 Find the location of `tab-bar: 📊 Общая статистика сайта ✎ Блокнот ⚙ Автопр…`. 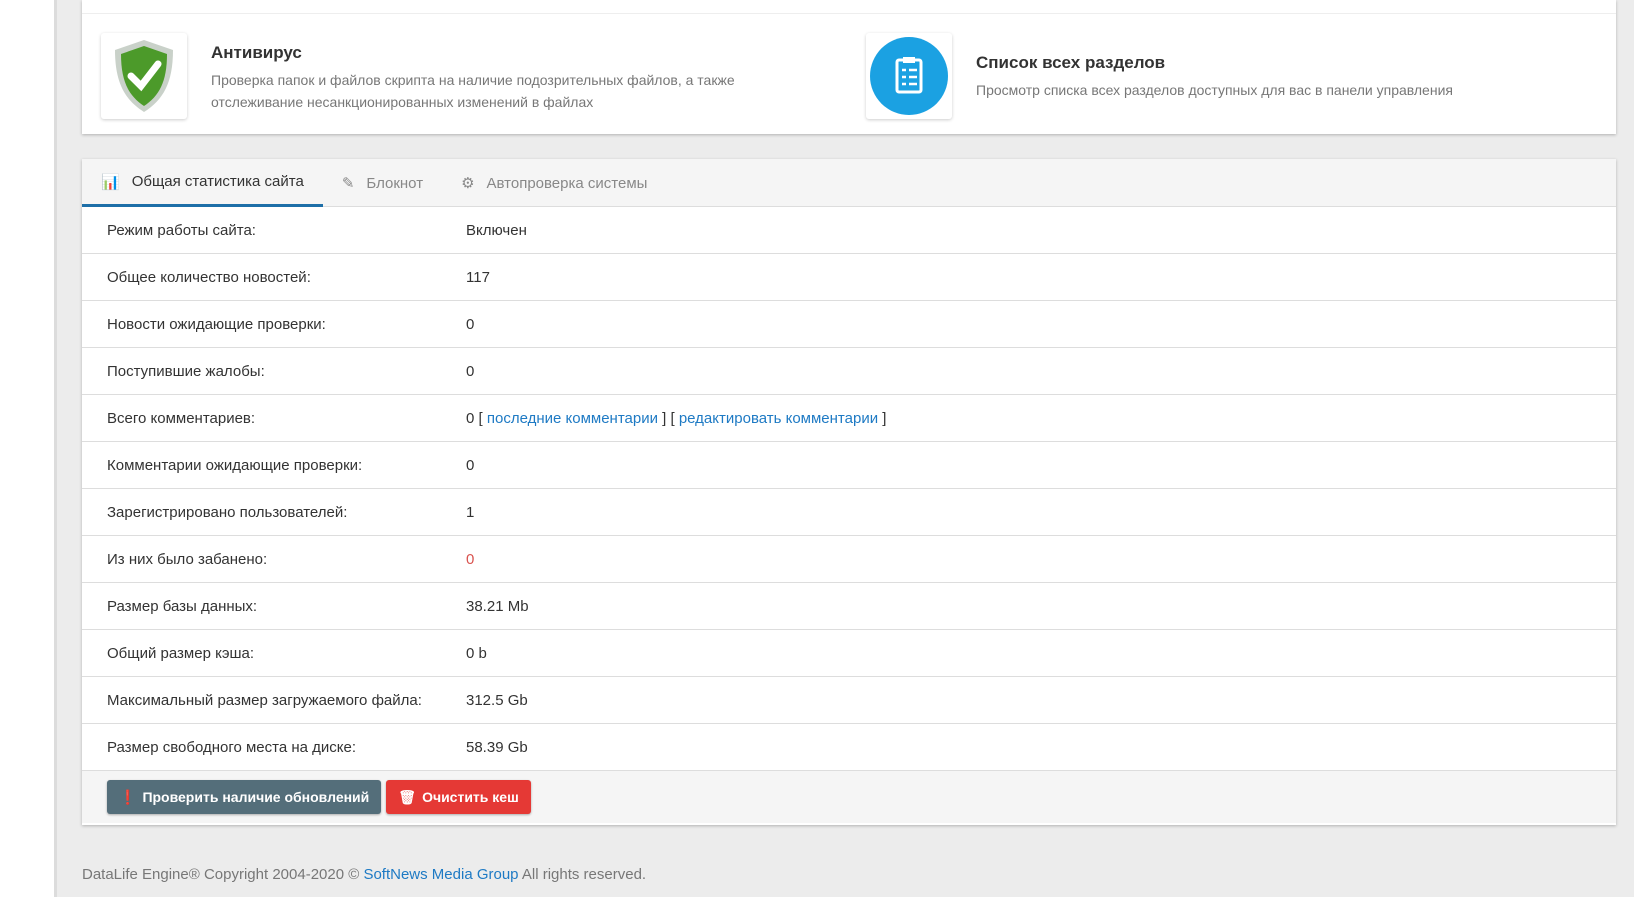

tab-bar: 📊 Общая статистика сайта ✎ Блокнот ⚙ Автопр… is located at coordinates (849, 183).